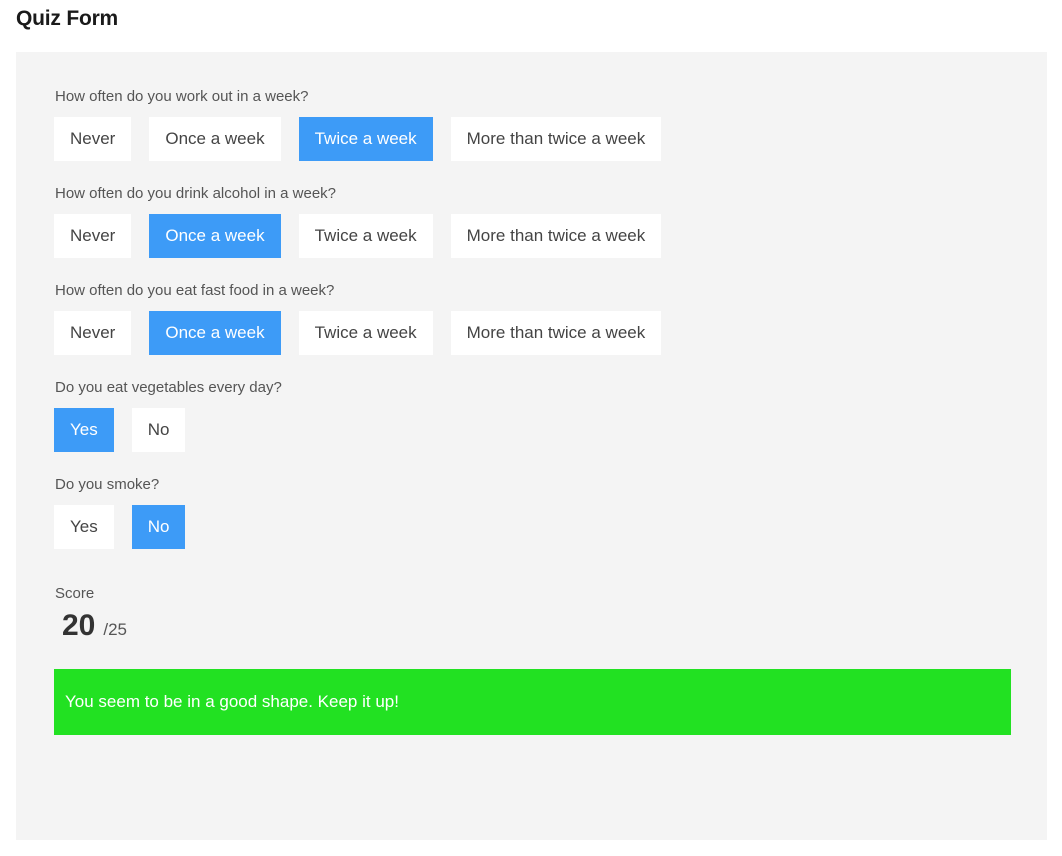 This screenshot has height=856, width=1062. What do you see at coordinates (182, 96) in the screenshot?
I see `question-label: How often do you work out in a week?` at bounding box center [182, 96].